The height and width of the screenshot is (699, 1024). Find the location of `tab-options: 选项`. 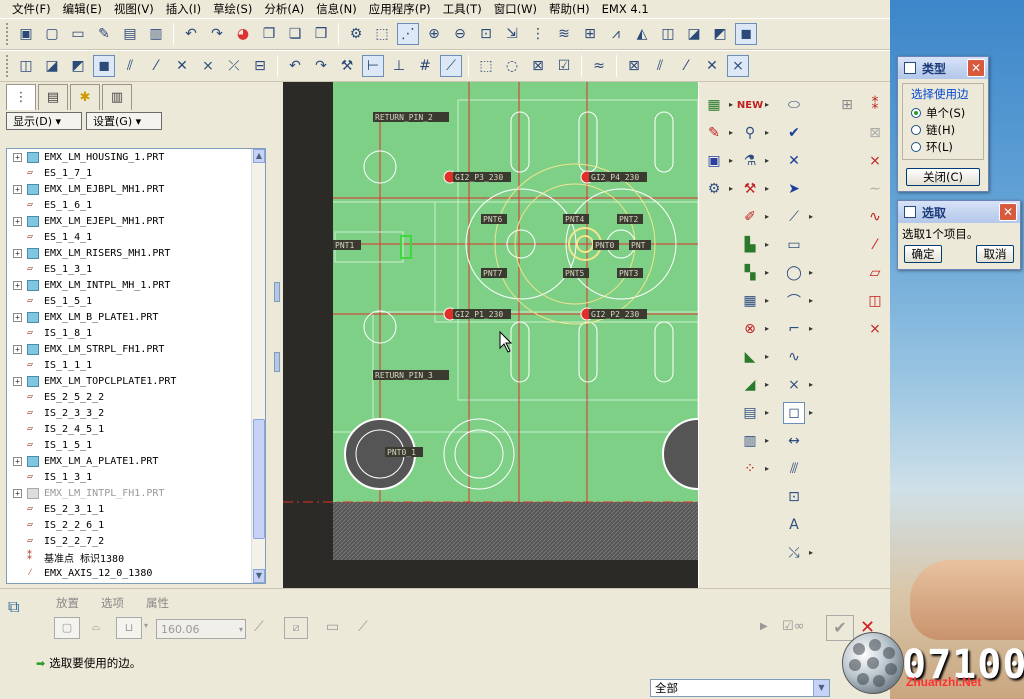

tab-options: 选项 is located at coordinates (112, 603).